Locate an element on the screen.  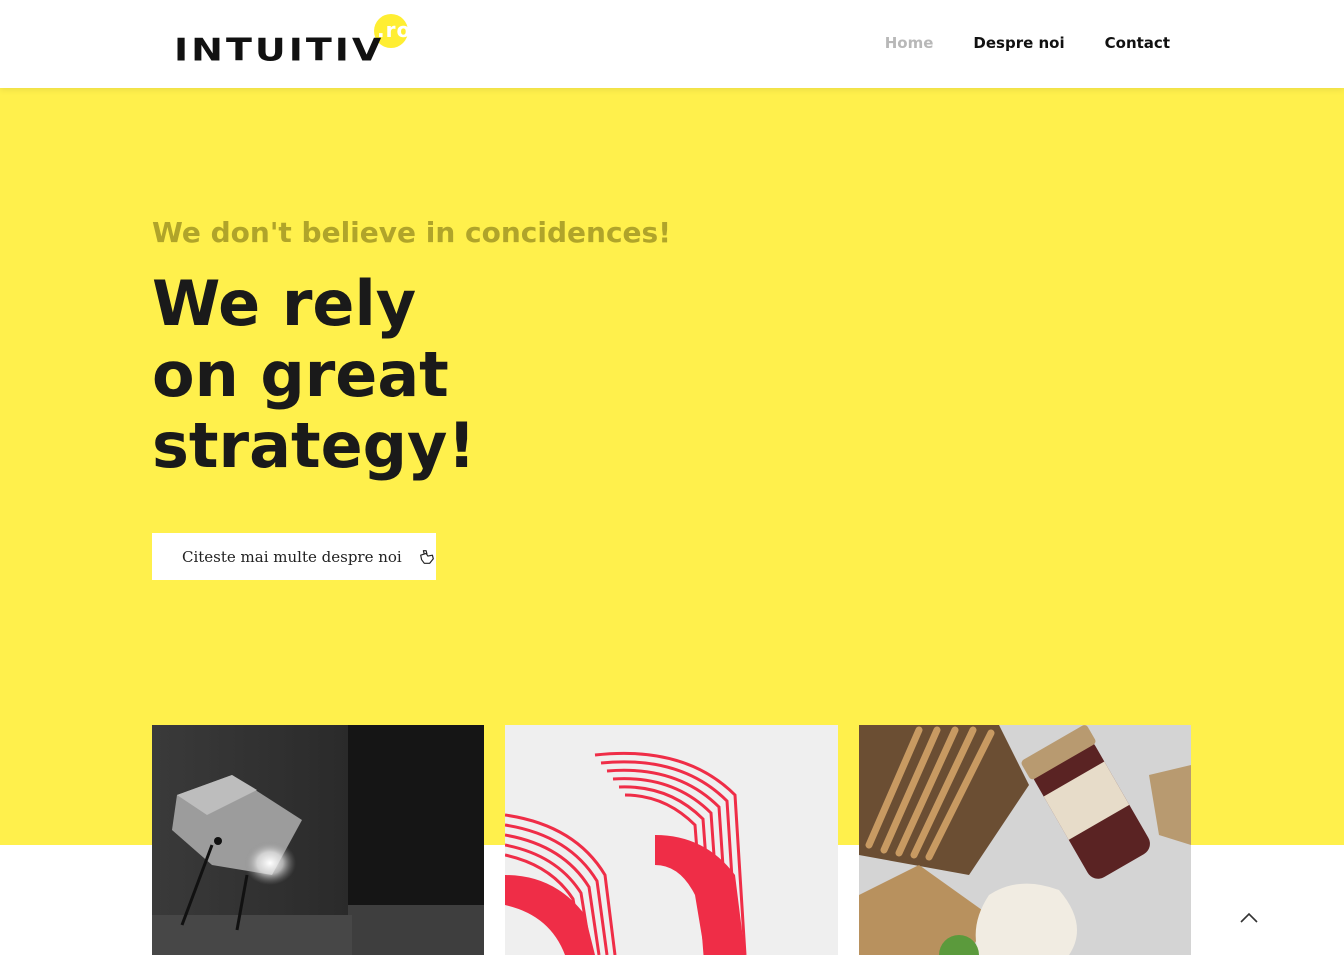
read-more-label: Citeste mai multe despre noi is located at coordinates (292, 556).